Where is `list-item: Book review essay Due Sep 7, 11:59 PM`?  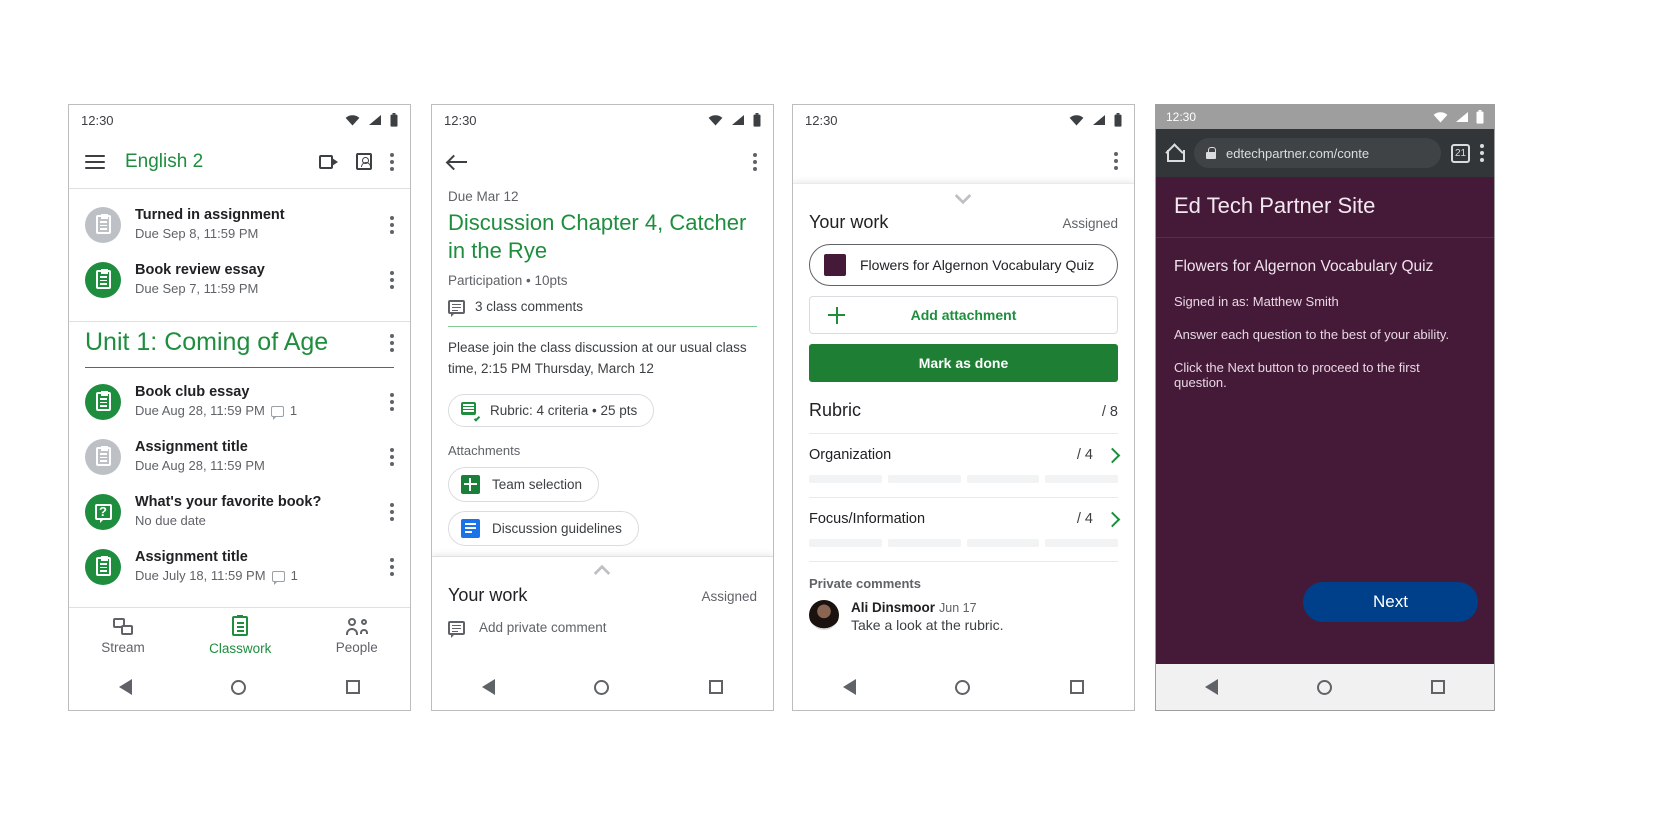 list-item: Book review essay Due Sep 7, 11:59 PM is located at coordinates (239, 279).